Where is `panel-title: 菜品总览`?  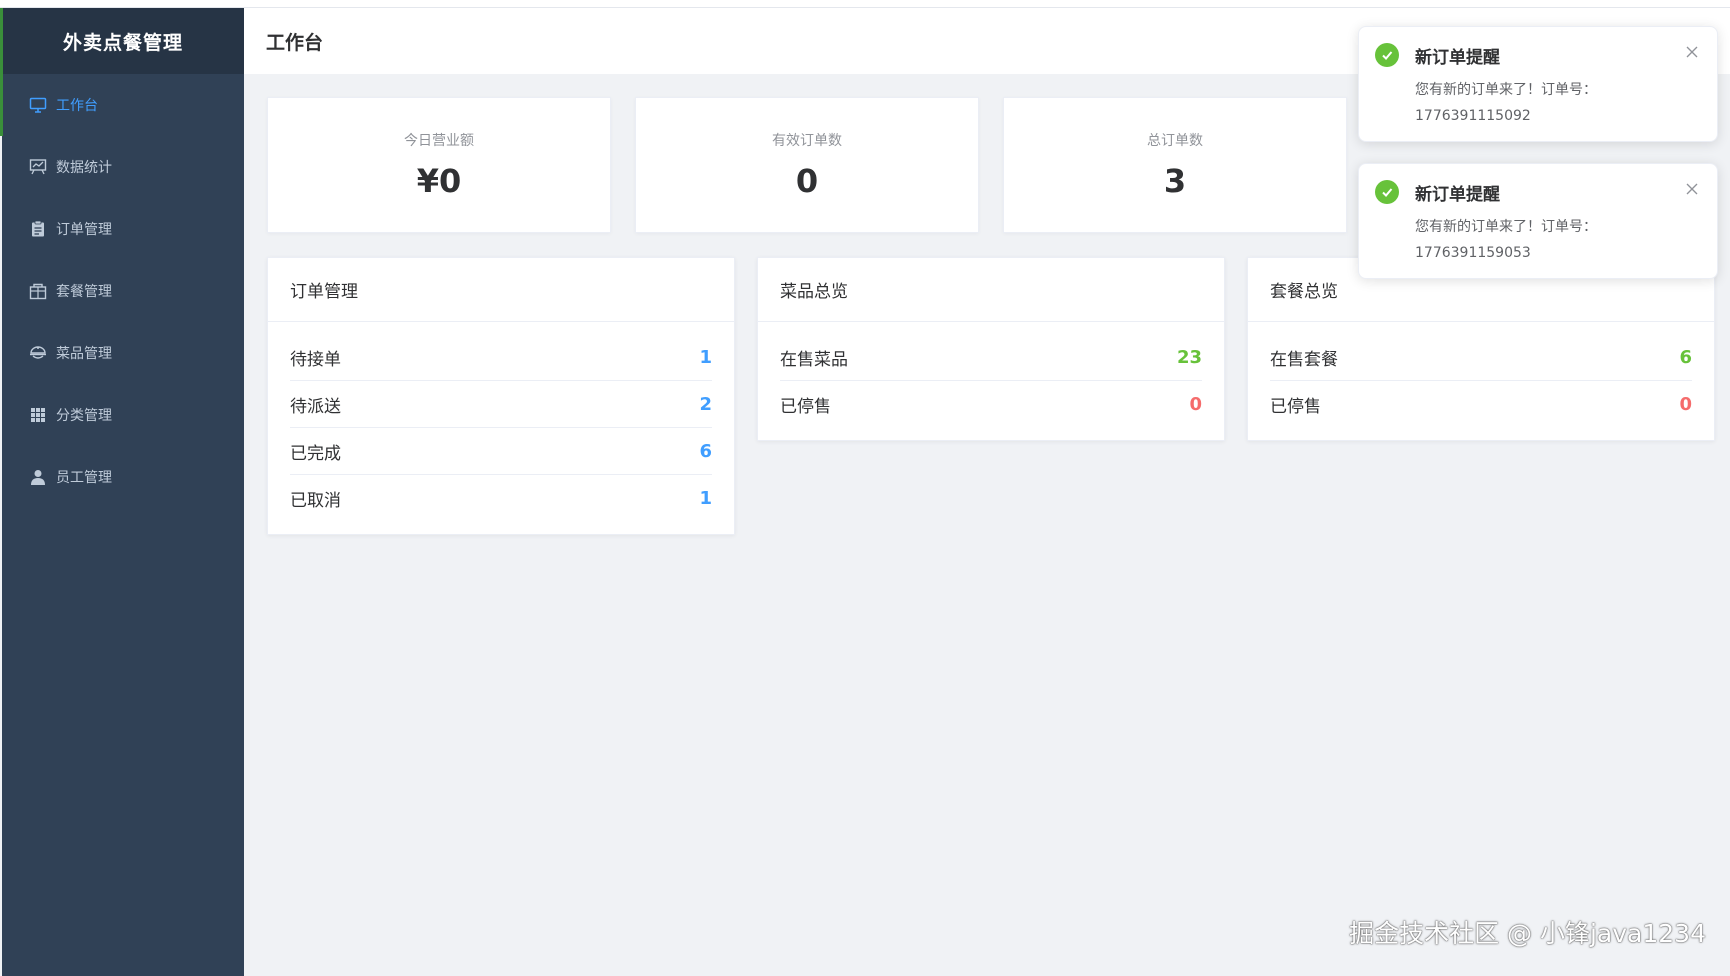 panel-title: 菜品总览 is located at coordinates (991, 290).